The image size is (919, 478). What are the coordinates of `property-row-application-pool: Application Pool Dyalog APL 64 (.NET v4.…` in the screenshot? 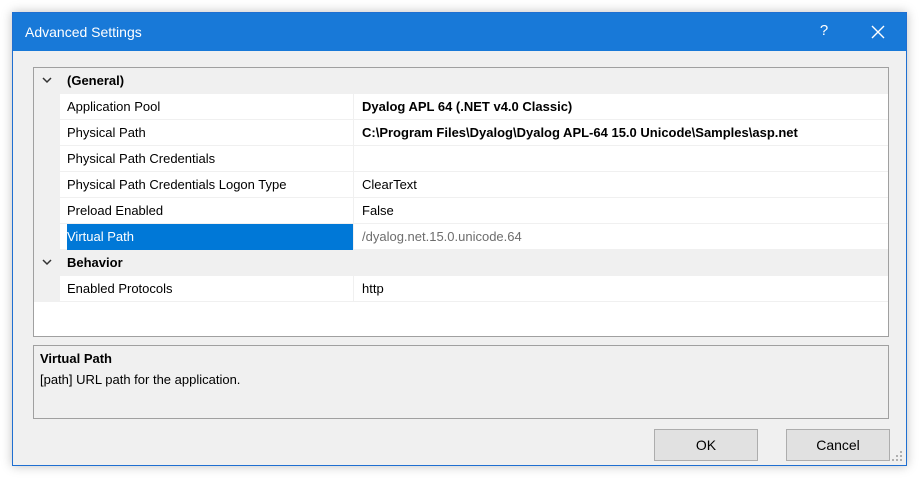 It's located at (461, 107).